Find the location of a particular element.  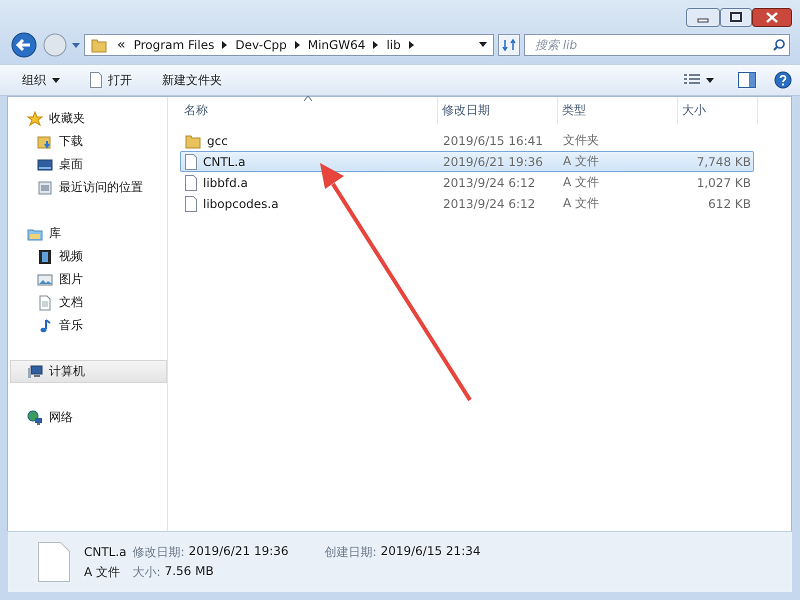

toolbar-button: 打开 is located at coordinates (111, 80).